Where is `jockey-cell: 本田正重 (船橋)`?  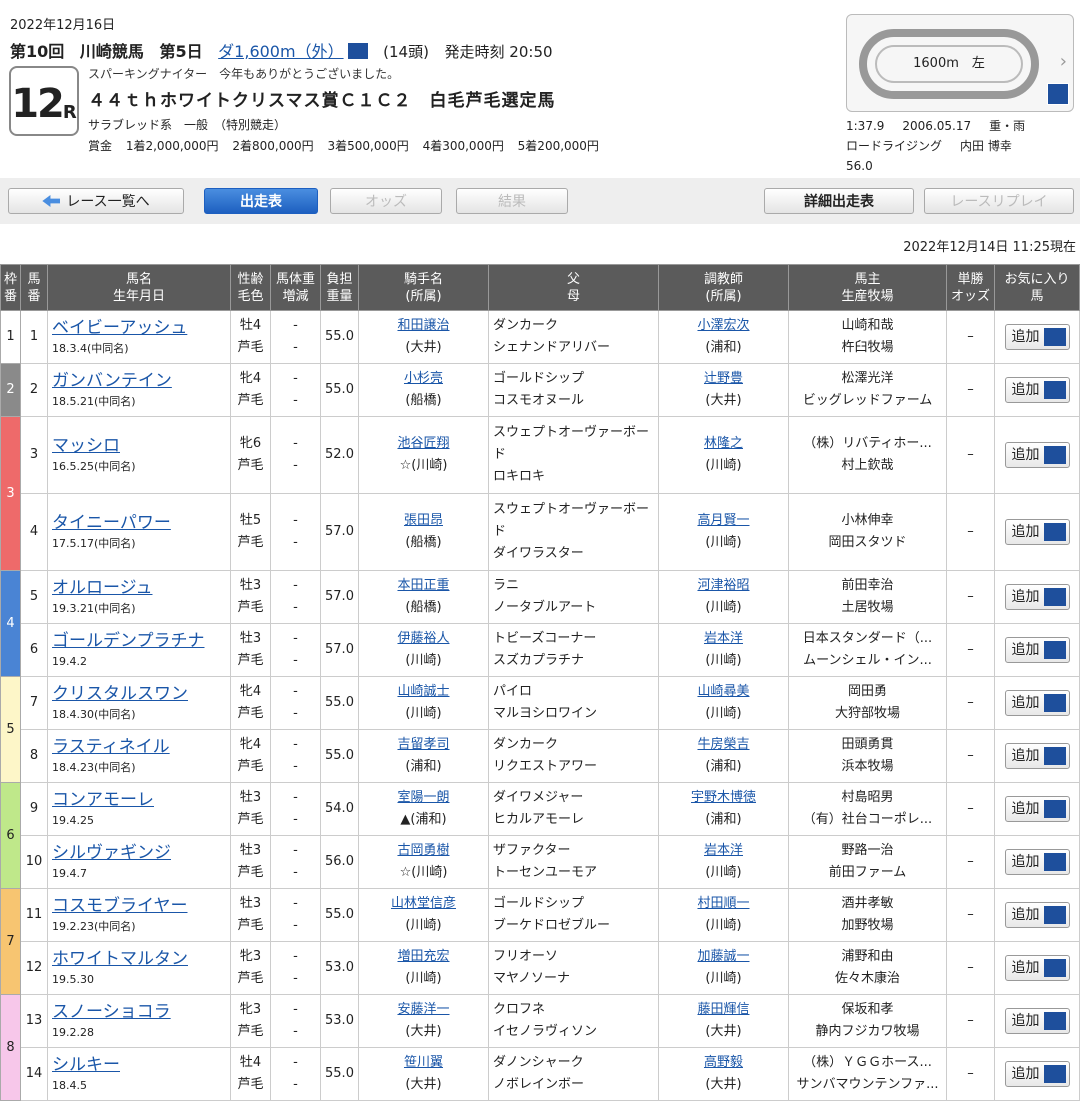 jockey-cell: 本田正重 (船橋) is located at coordinates (423, 597).